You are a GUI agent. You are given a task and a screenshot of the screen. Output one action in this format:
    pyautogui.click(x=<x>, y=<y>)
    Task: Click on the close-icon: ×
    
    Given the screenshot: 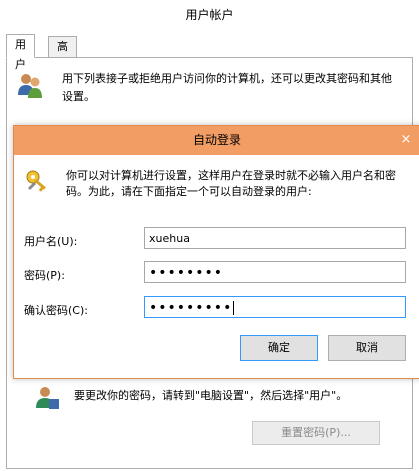 What is the action you would take?
    pyautogui.click(x=406, y=140)
    